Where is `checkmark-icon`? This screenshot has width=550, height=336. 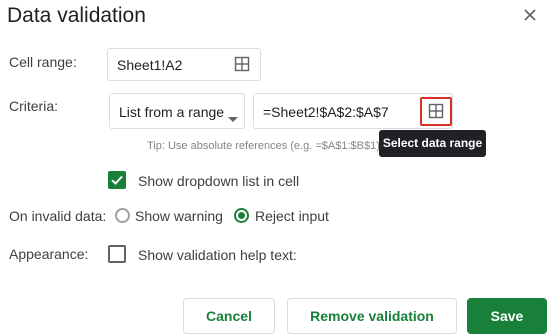
checkmark-icon is located at coordinates (117, 180).